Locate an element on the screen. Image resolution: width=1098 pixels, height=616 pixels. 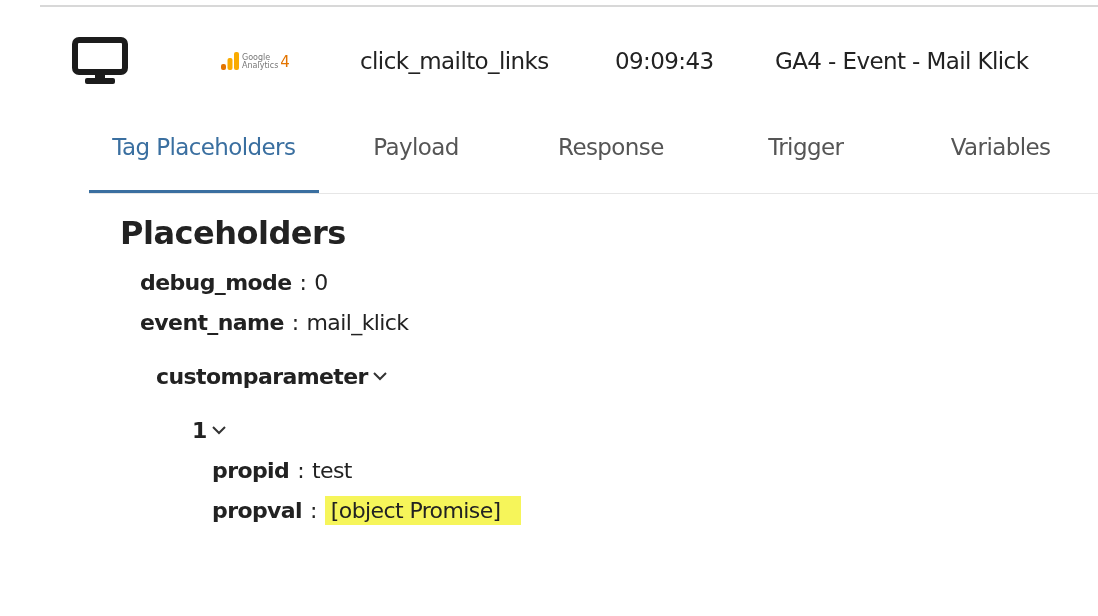
monitor-icon is located at coordinates (100, 61).